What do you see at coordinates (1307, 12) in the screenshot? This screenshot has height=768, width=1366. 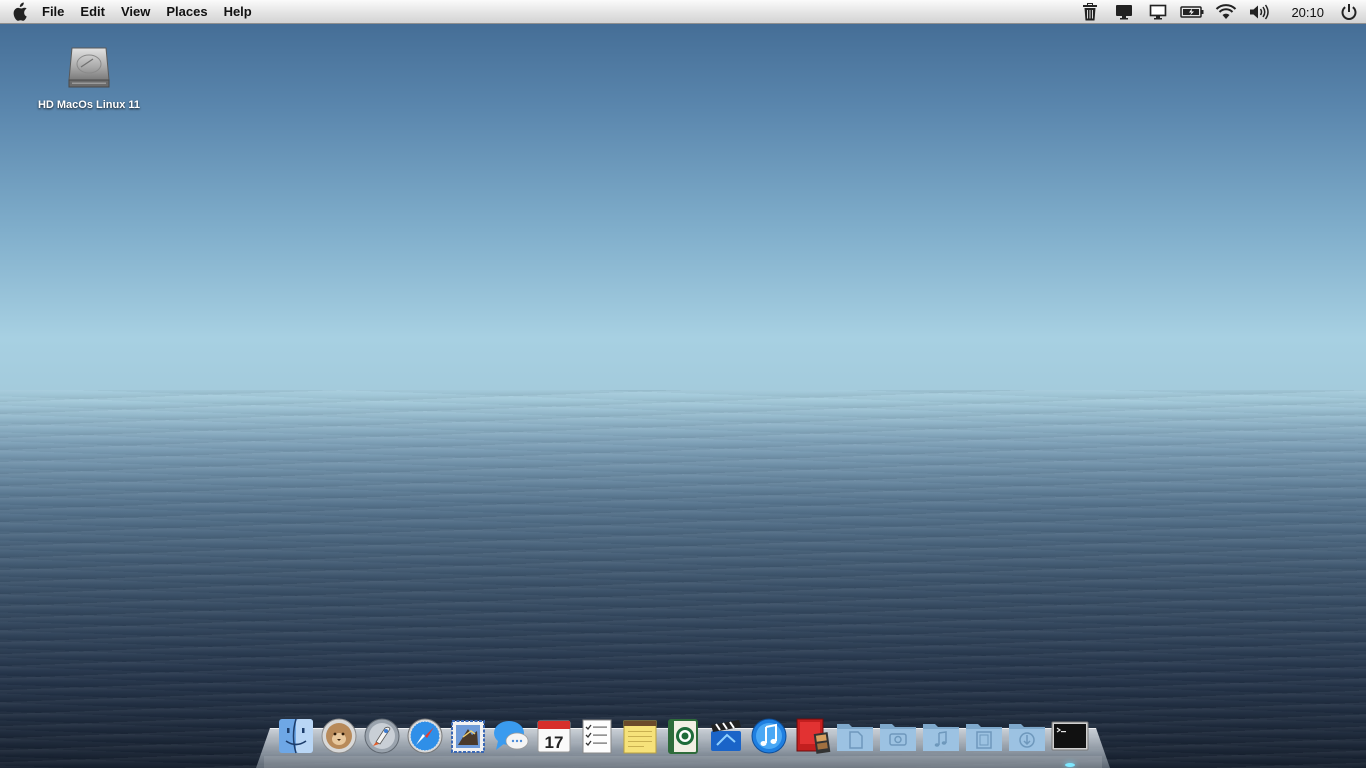 I see `clock: 20:10` at bounding box center [1307, 12].